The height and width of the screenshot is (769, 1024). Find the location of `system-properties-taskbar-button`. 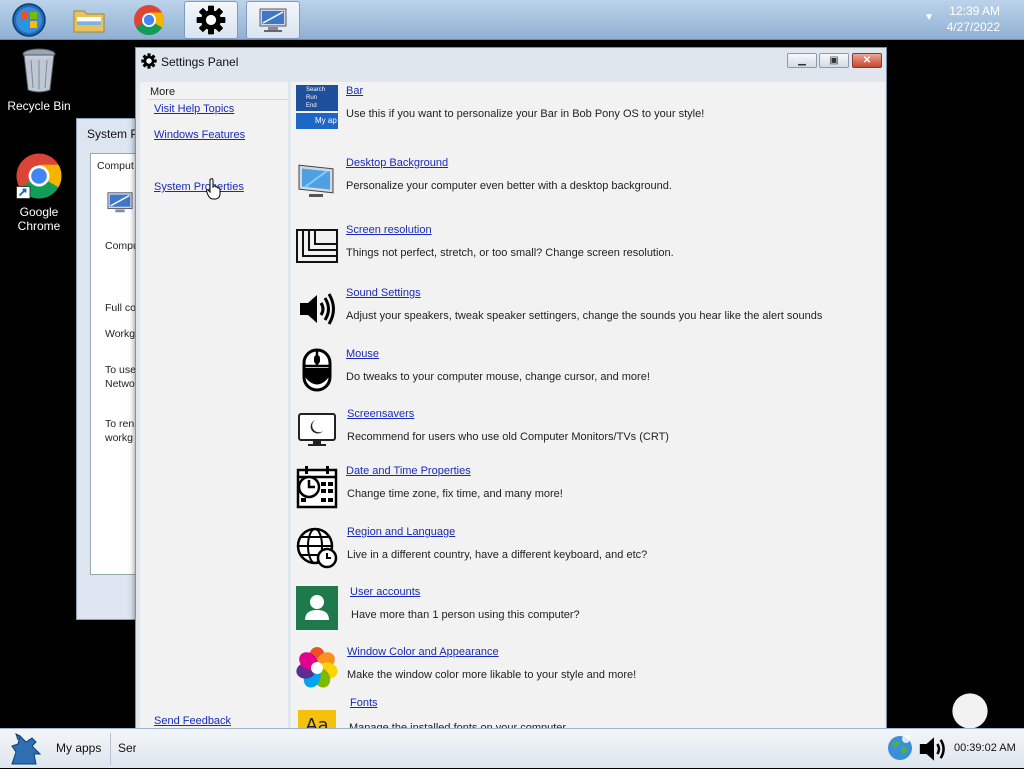

system-properties-taskbar-button is located at coordinates (273, 20).